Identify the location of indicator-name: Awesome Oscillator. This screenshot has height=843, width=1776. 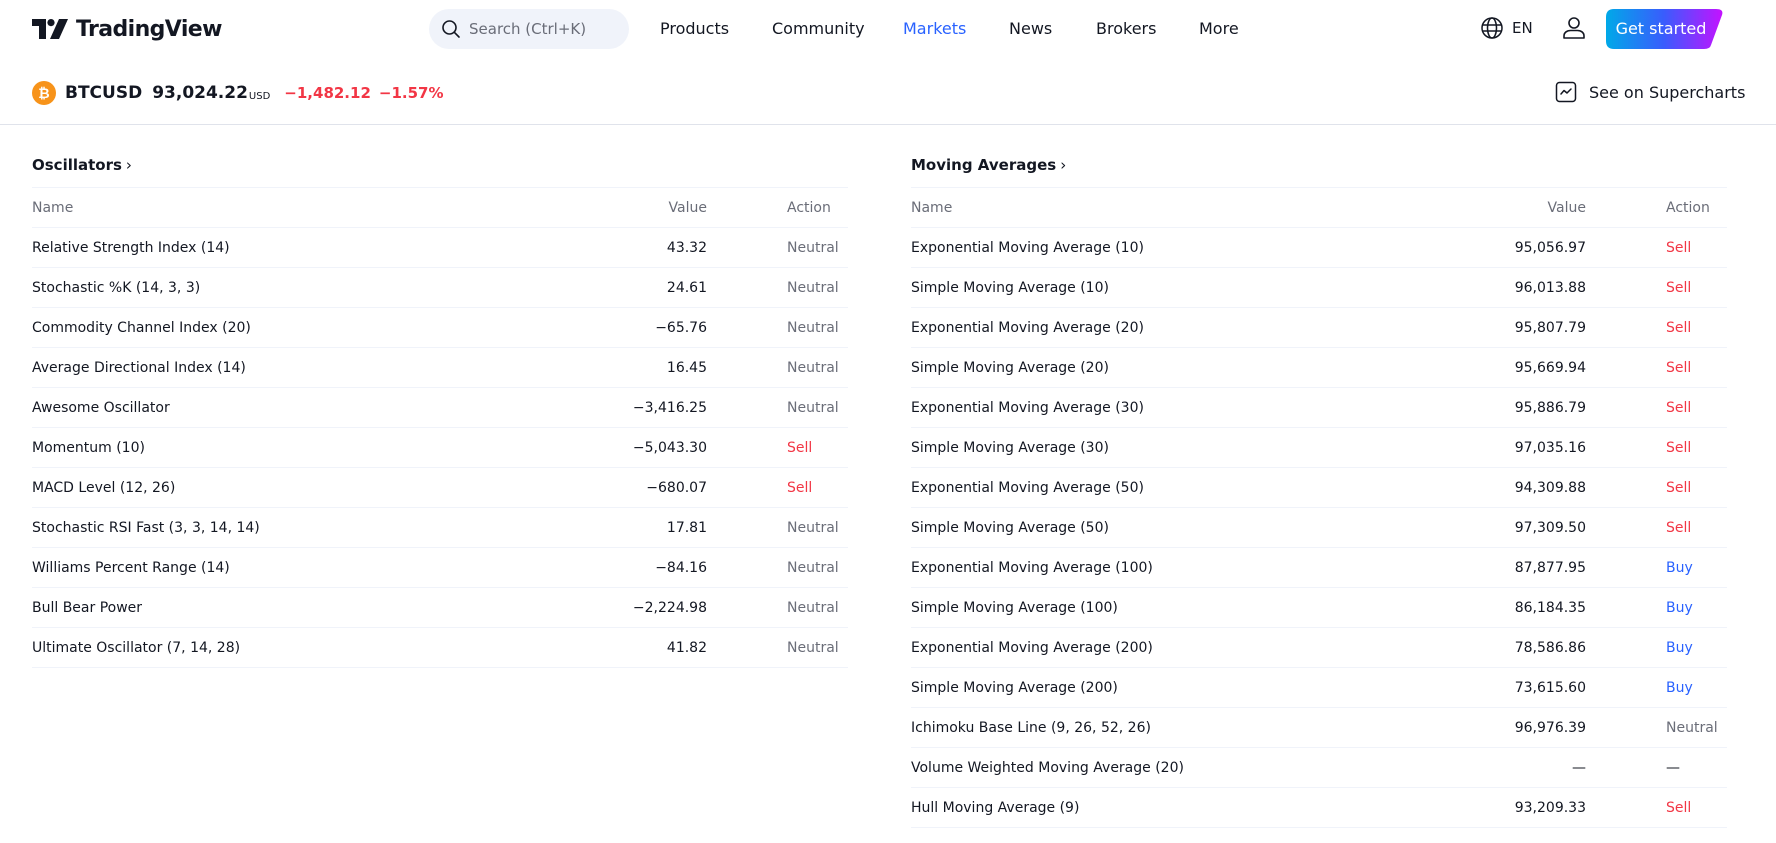
(101, 408).